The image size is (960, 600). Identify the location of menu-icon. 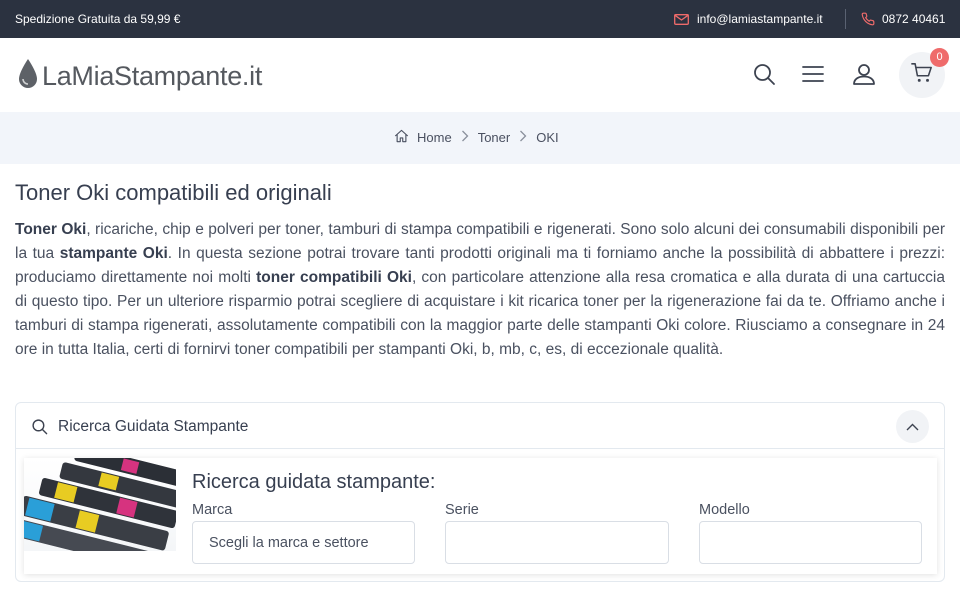
(813, 74).